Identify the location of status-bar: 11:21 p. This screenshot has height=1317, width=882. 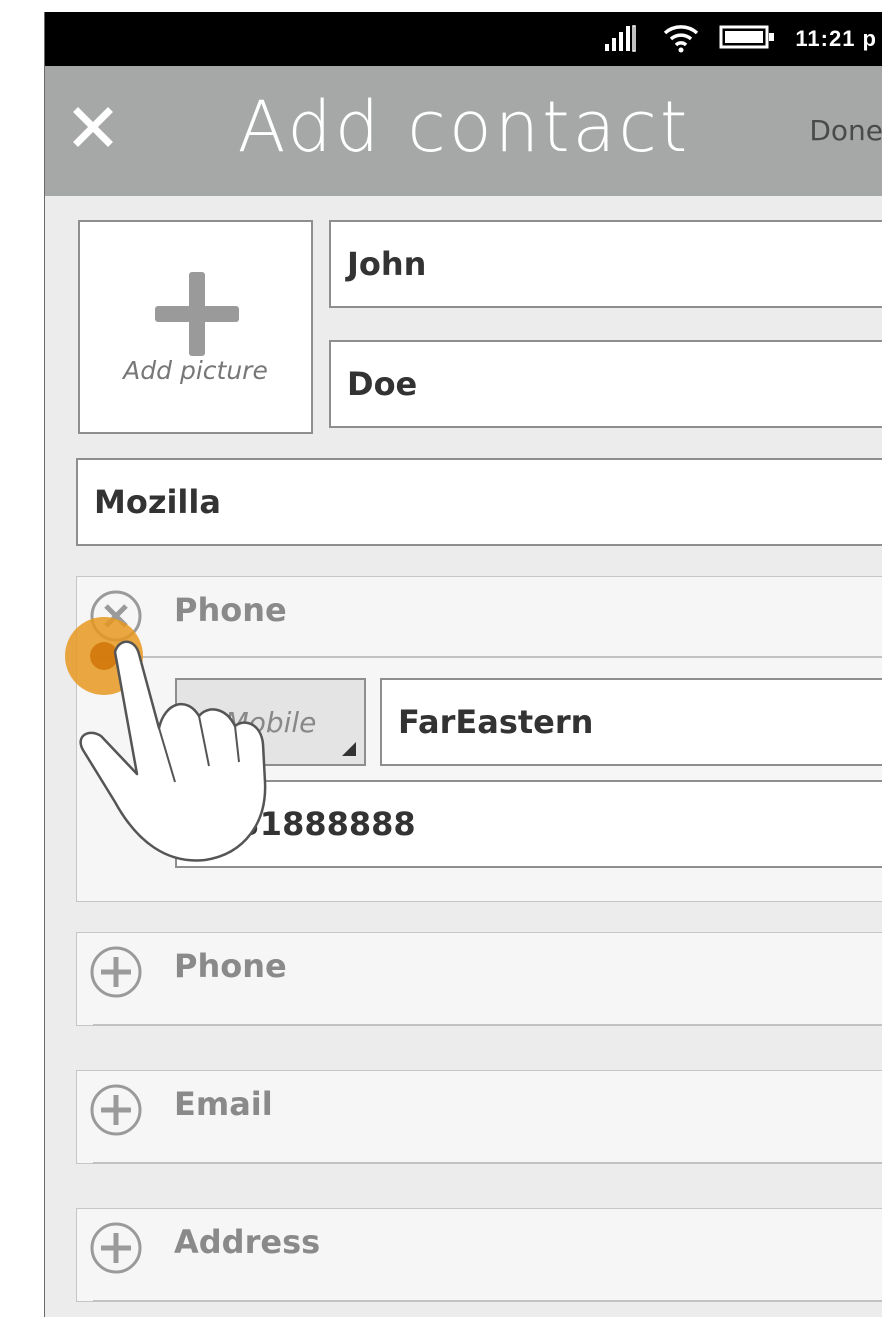
(463, 39).